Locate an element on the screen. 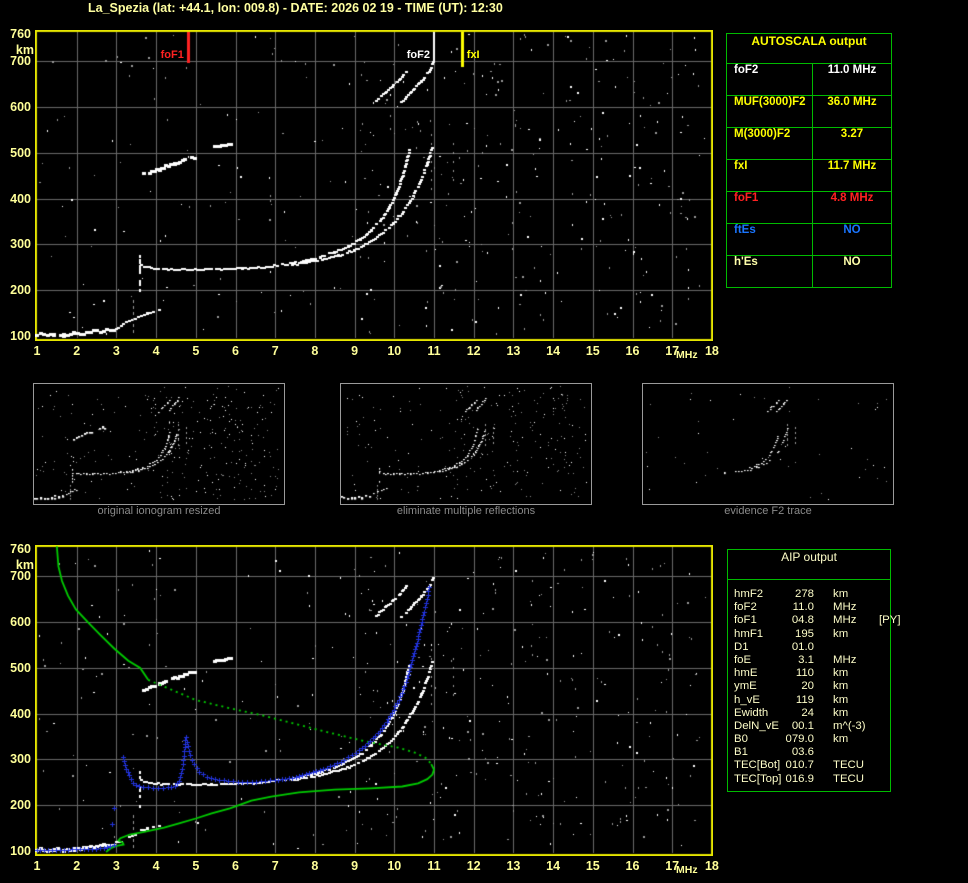 The height and width of the screenshot is (883, 968). autoscala-row-value: NO is located at coordinates (852, 230).